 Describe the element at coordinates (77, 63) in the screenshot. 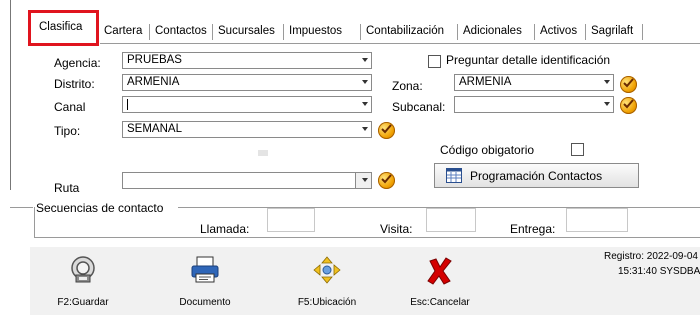

I see `agencia-label: Agencia:` at that location.